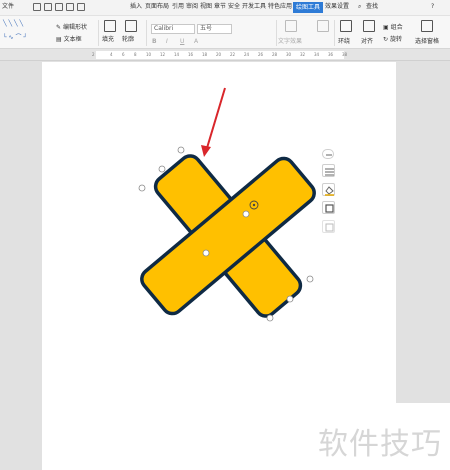  I want to click on fill-bucket-icon, so click(329, 191).